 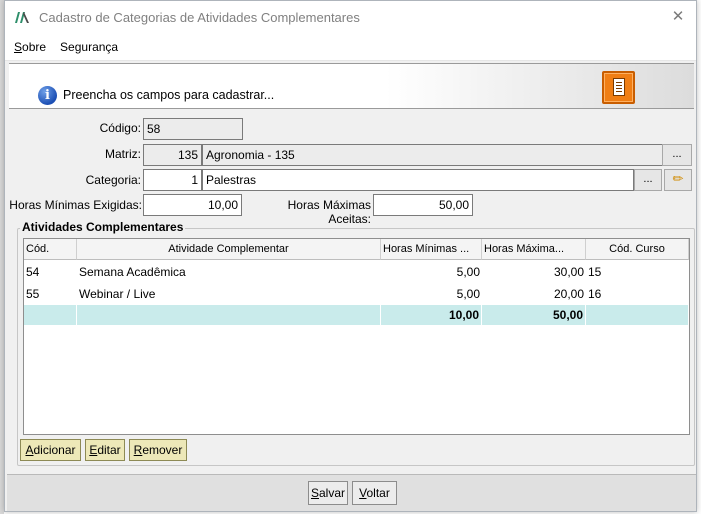 What do you see at coordinates (109, 450) in the screenshot?
I see `editar-label: ditar` at bounding box center [109, 450].